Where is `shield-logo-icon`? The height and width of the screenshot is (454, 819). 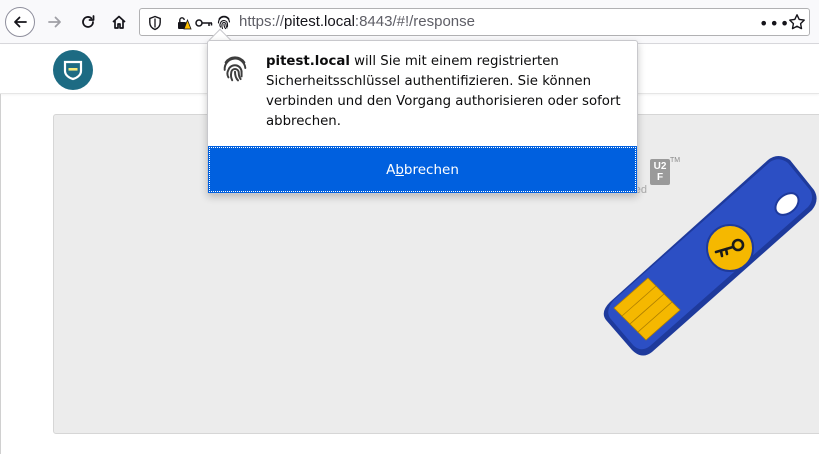 shield-logo-icon is located at coordinates (73, 70).